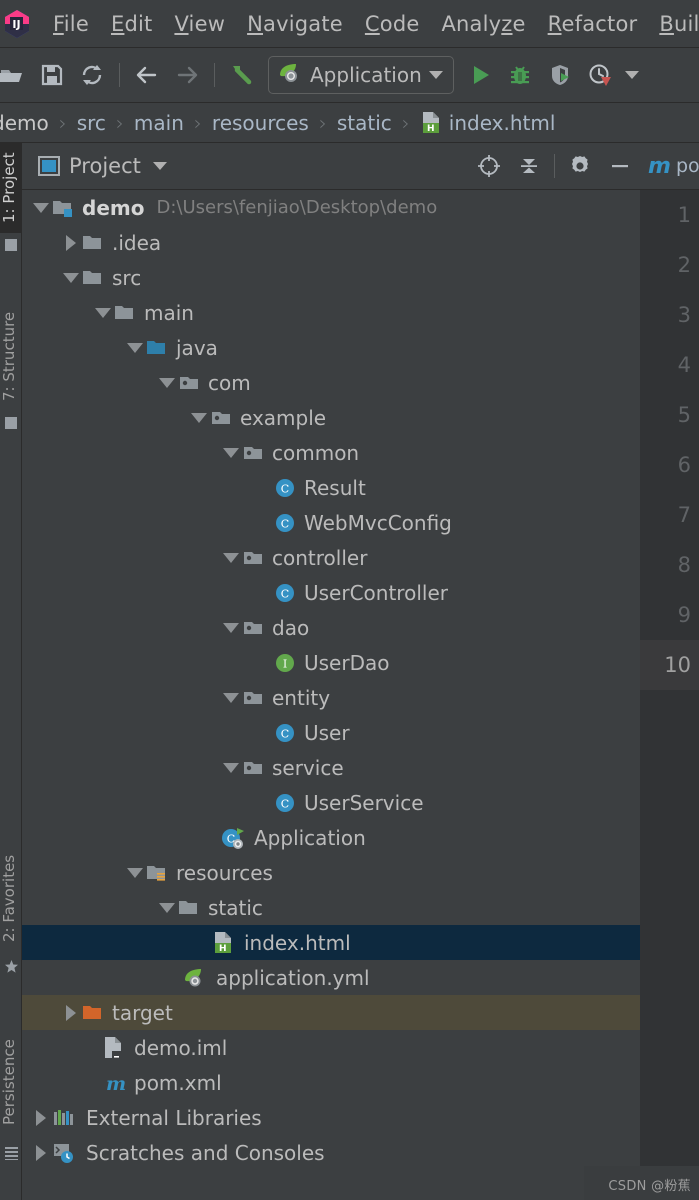  Describe the element at coordinates (600, 75) in the screenshot. I see `profiler-icon` at that location.